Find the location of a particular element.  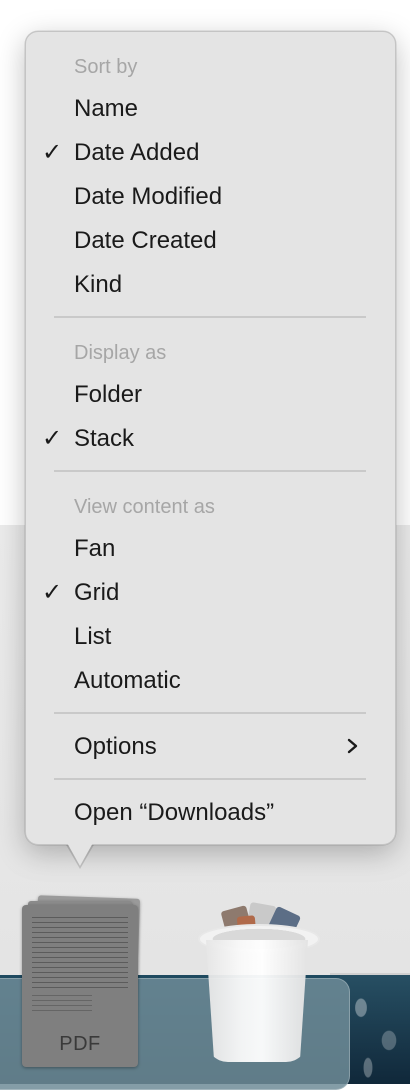

downloads-stack-icon: PDF is located at coordinates (81, 981).